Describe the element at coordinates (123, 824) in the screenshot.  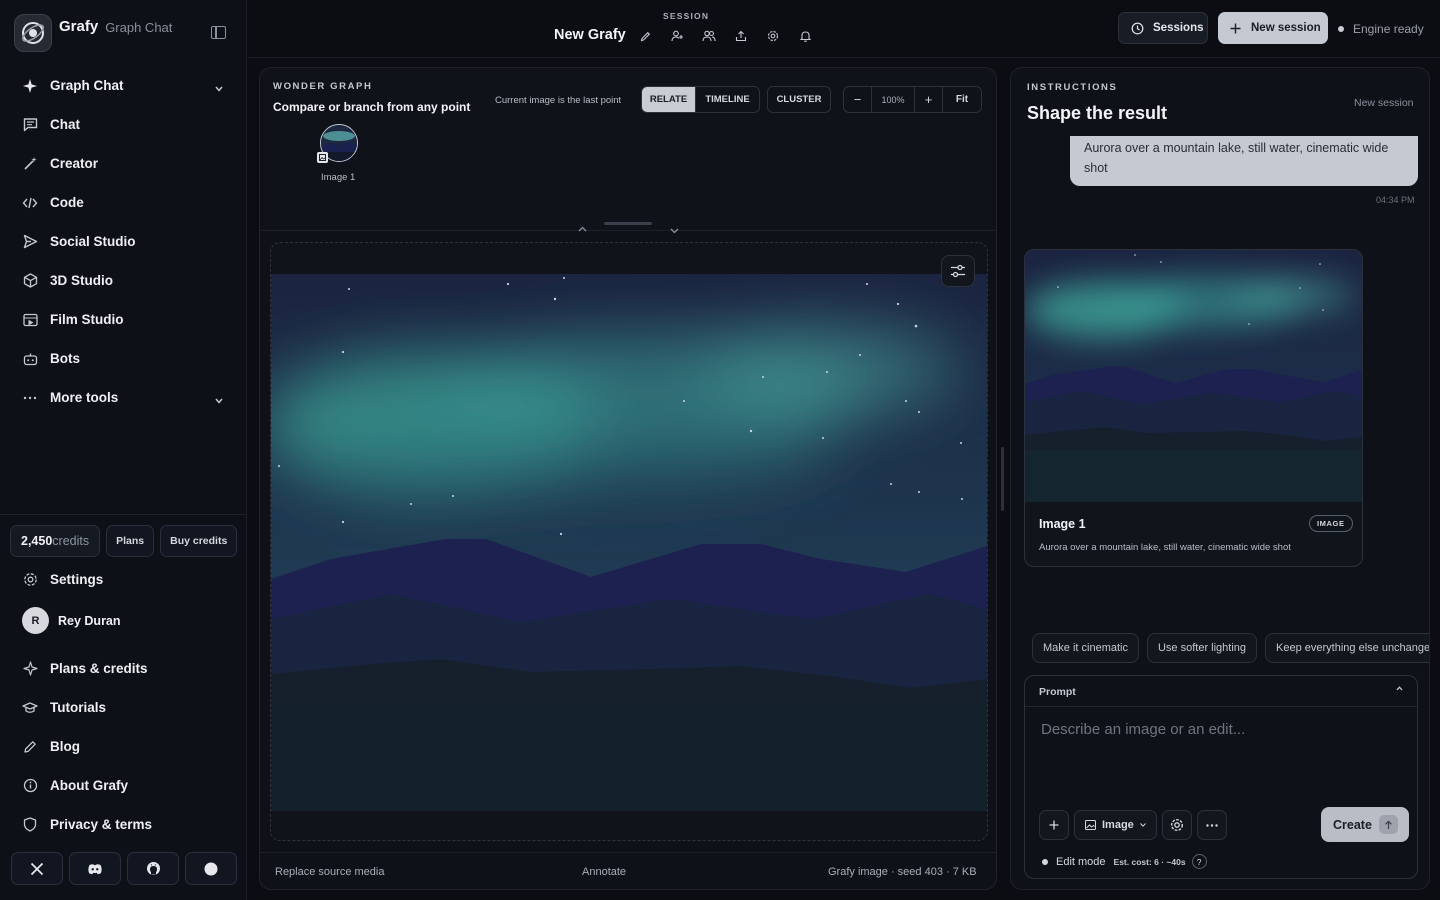
I see `sidebar-item-privacy: Privacy & terms` at that location.